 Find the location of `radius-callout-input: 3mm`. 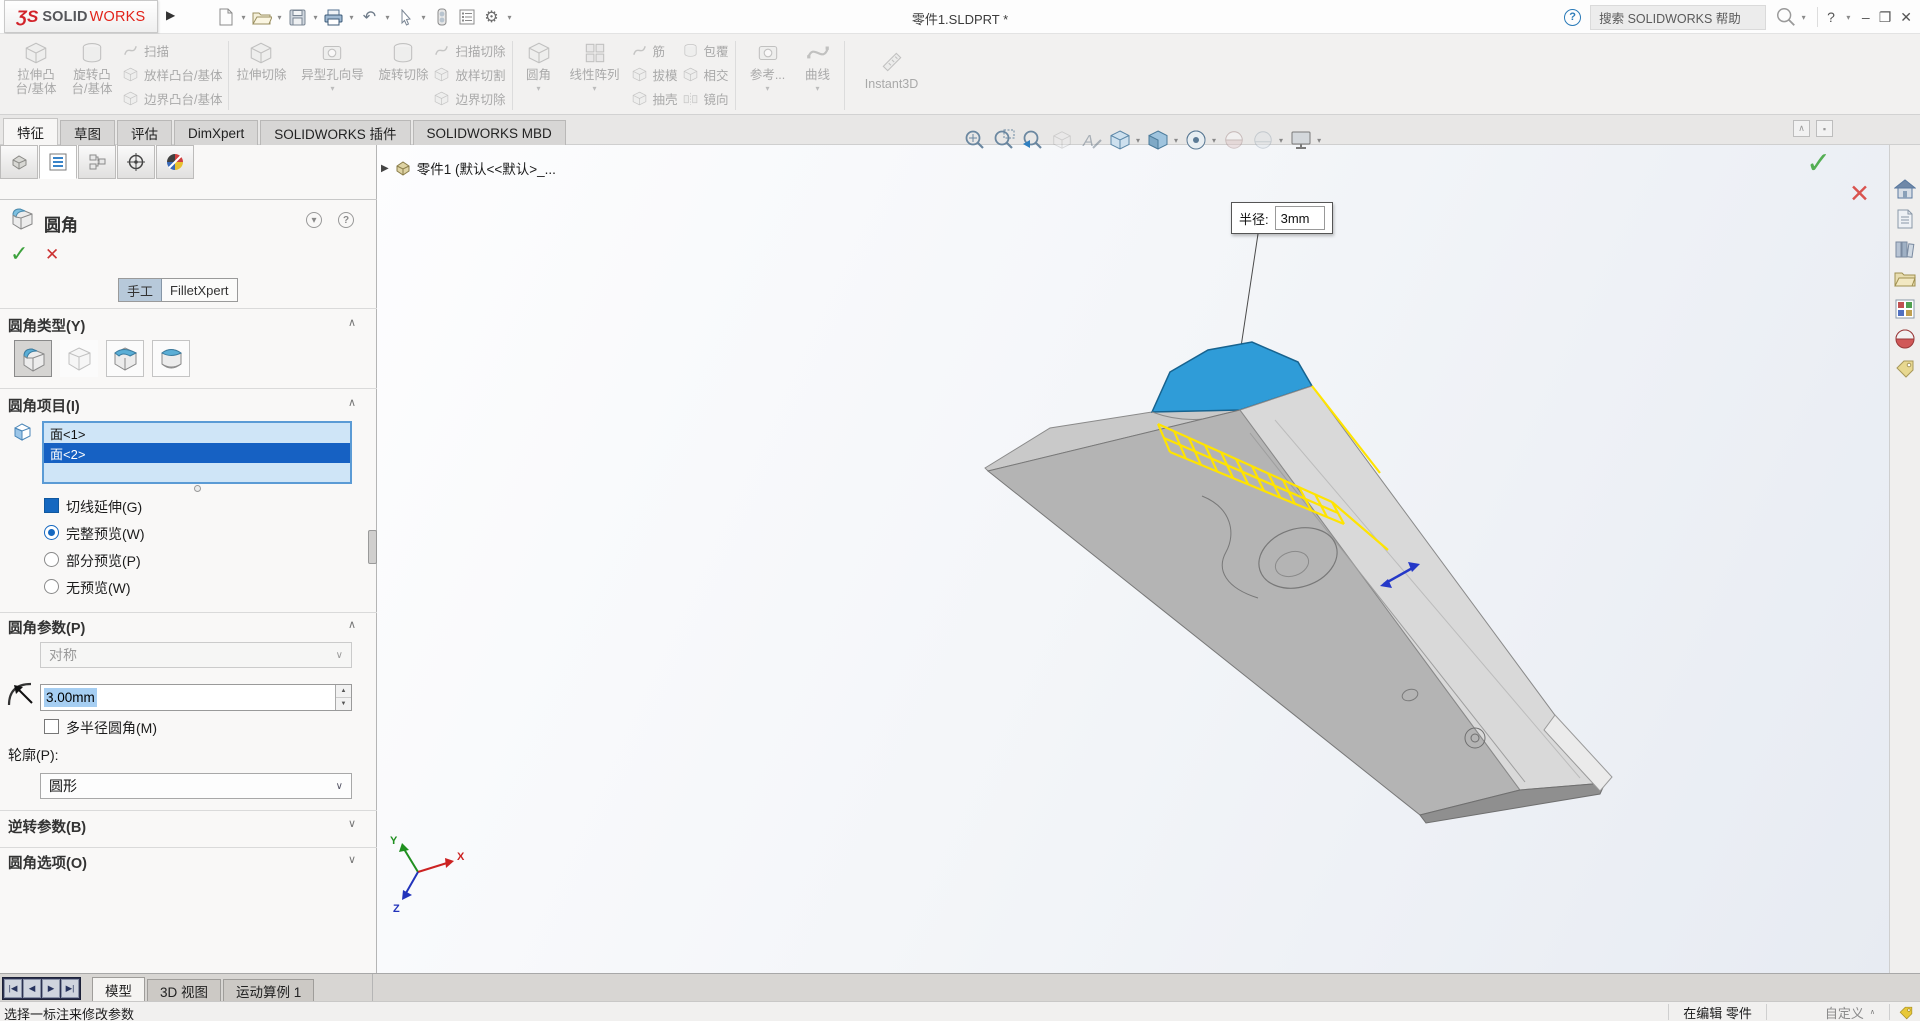

radius-callout-input: 3mm is located at coordinates (1299, 218).